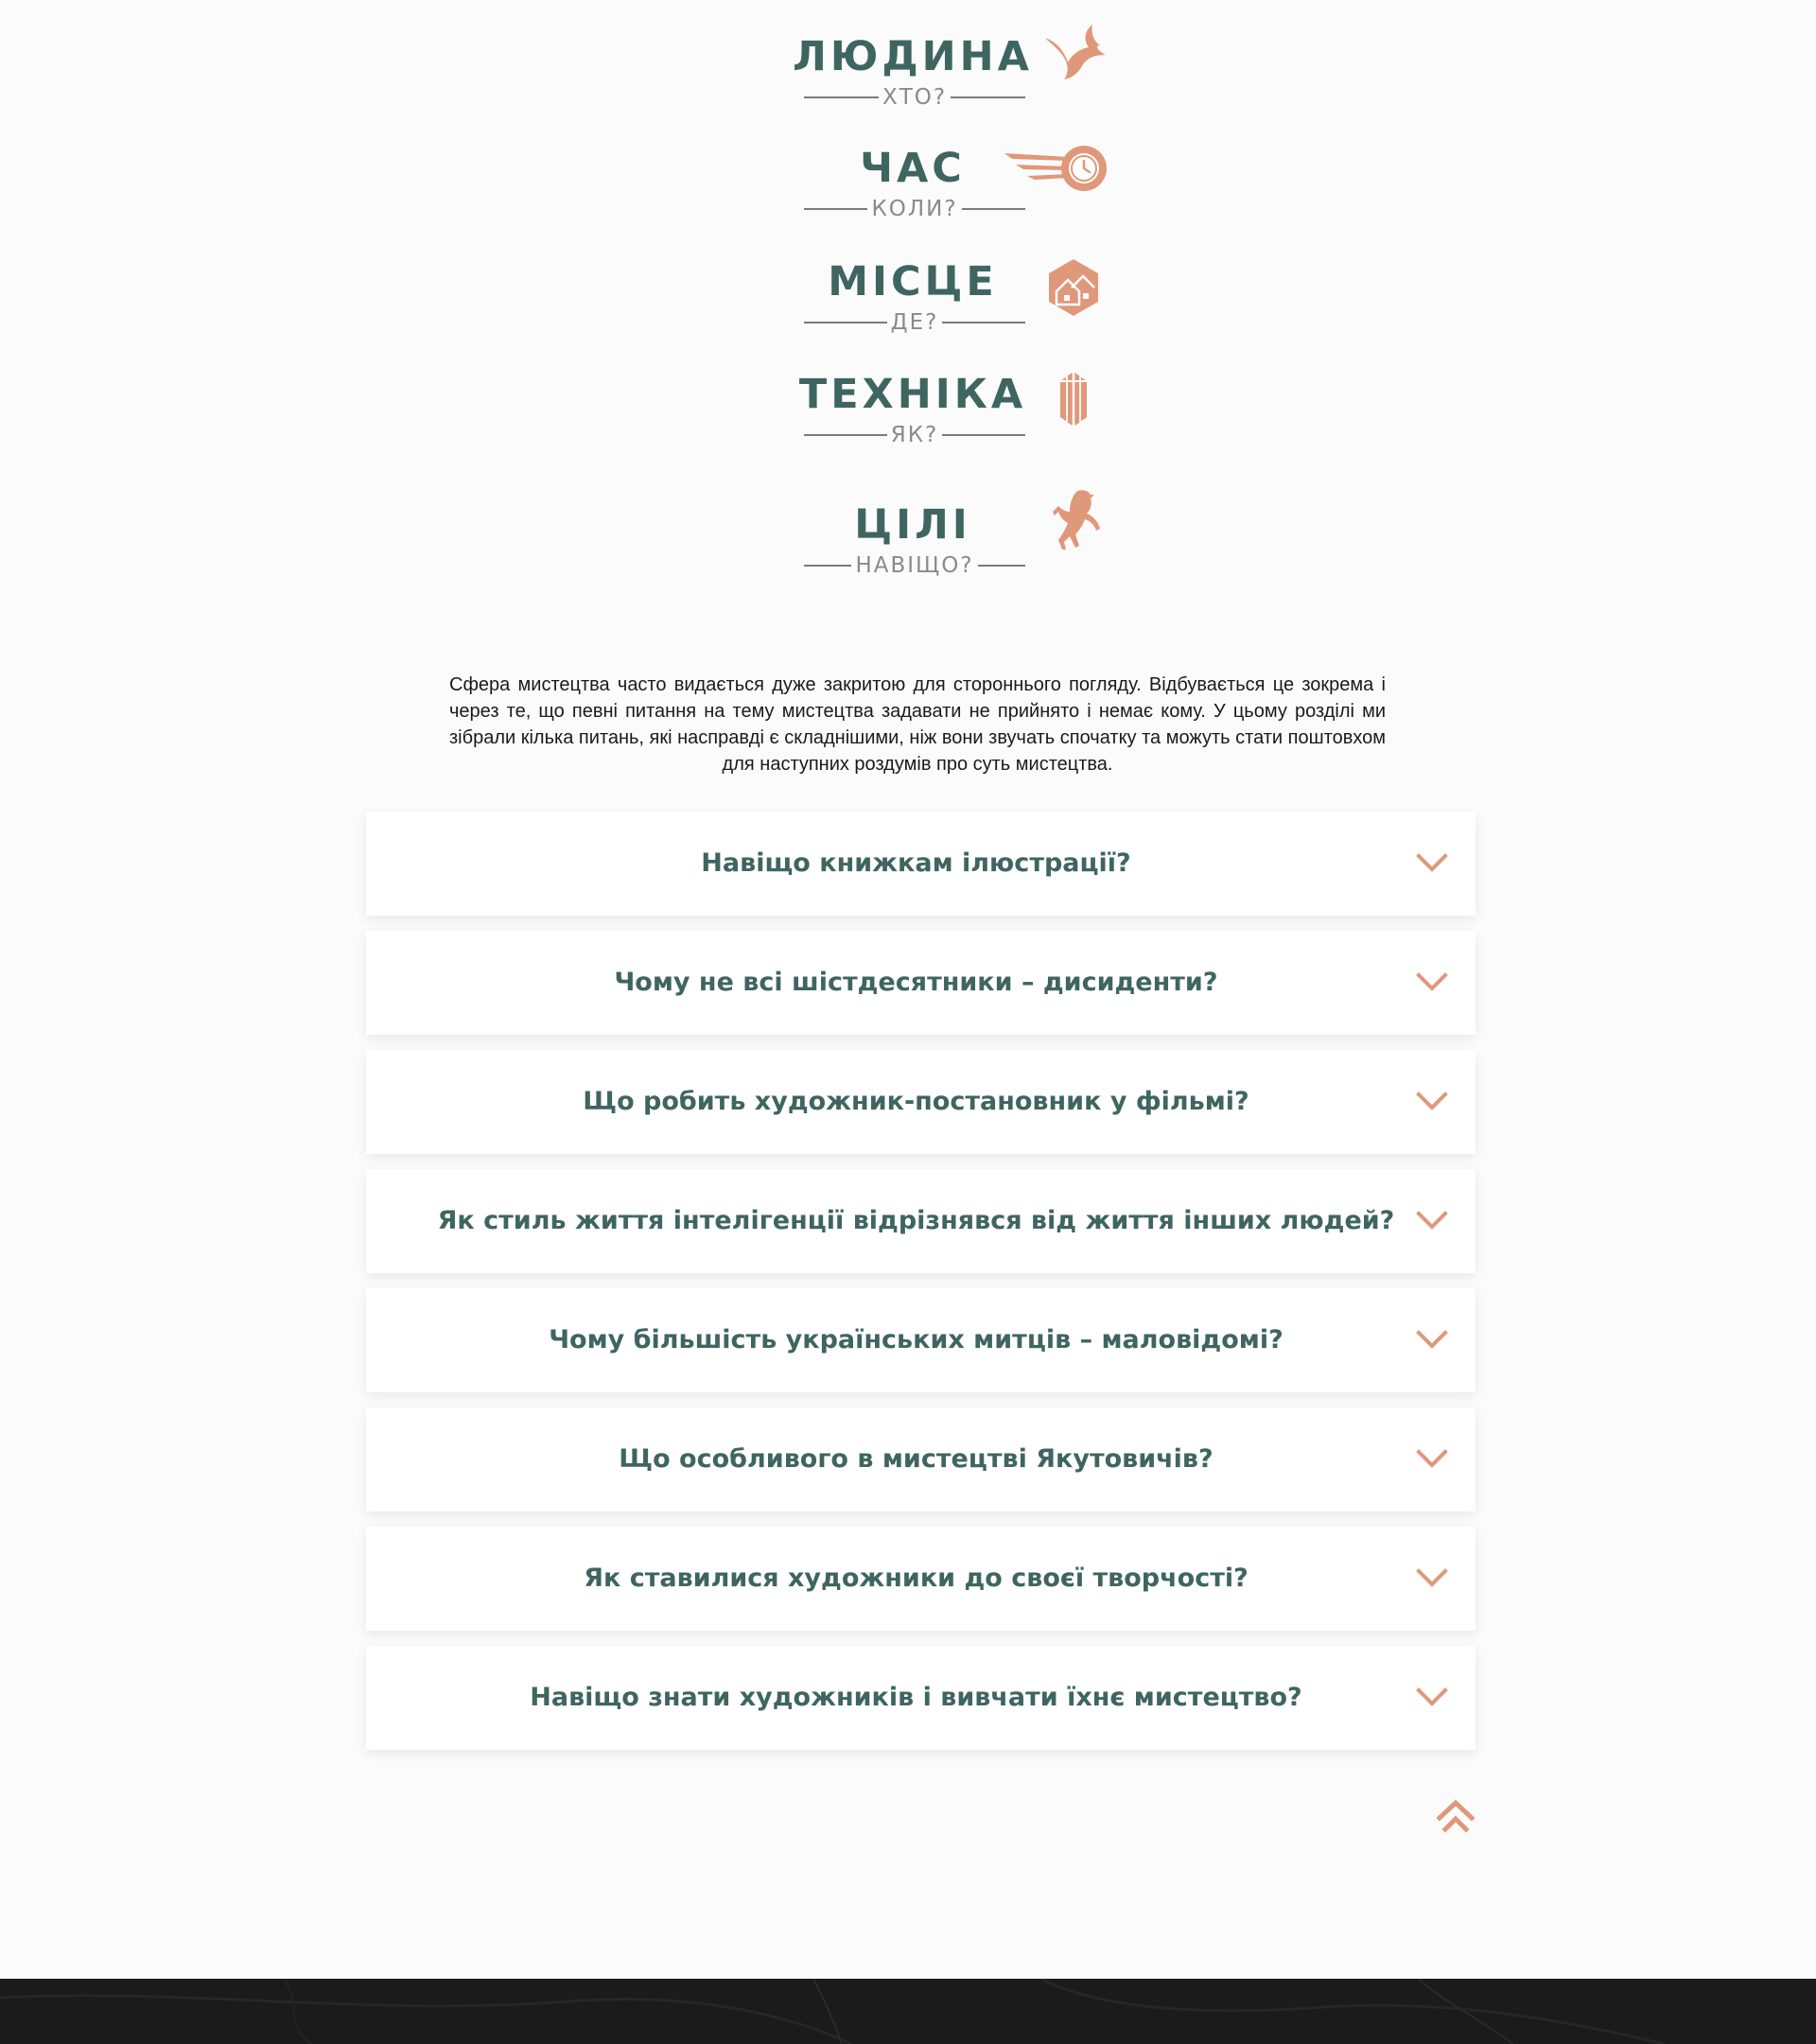  What do you see at coordinates (1073, 519) in the screenshot?
I see `rearing-horse-icon` at bounding box center [1073, 519].